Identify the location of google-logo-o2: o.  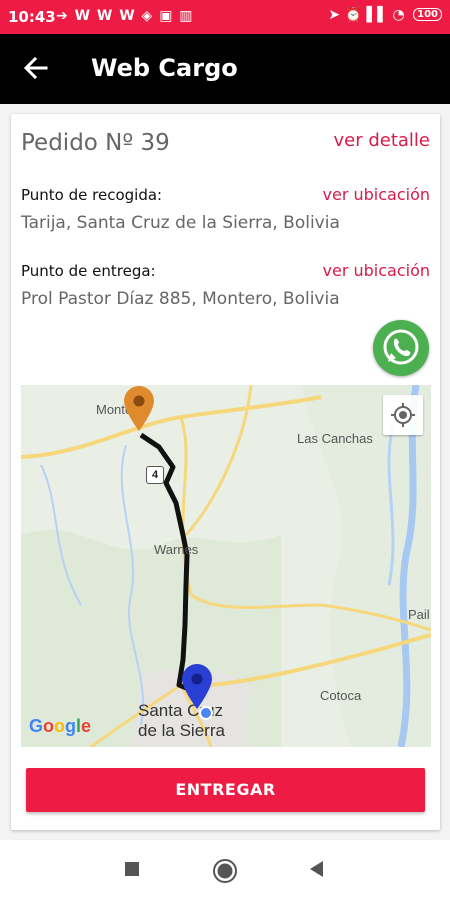
(60, 726).